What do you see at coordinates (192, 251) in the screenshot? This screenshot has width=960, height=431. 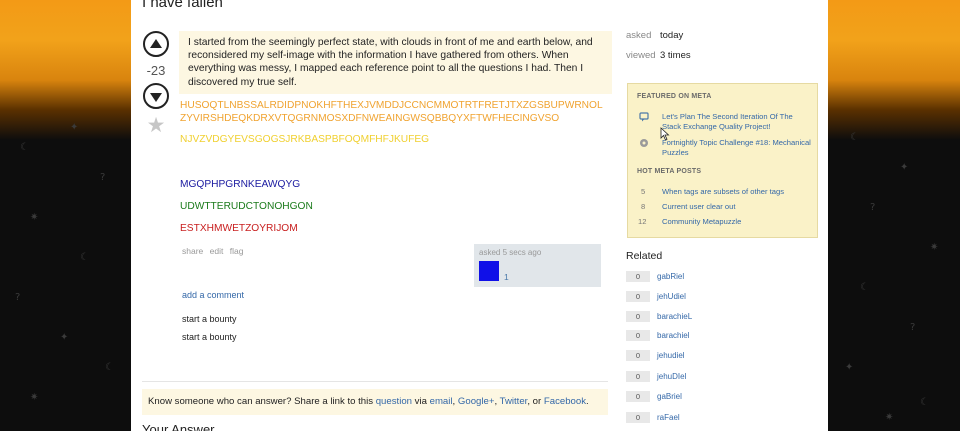 I see `share-link: share` at bounding box center [192, 251].